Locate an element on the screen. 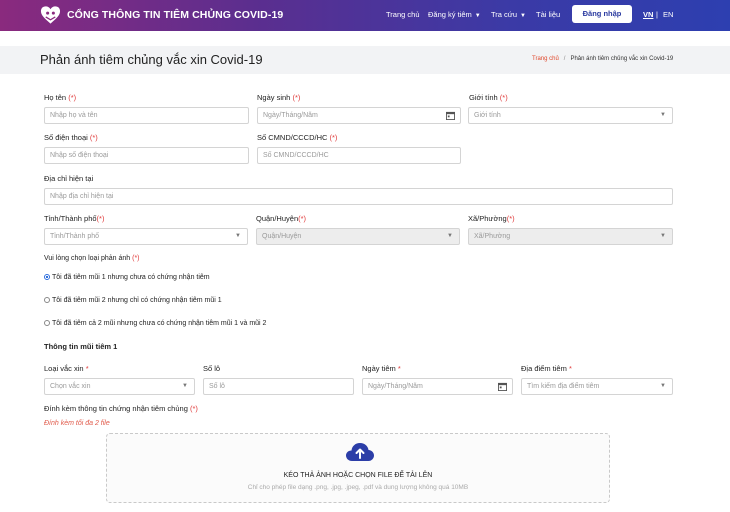 This screenshot has height=512, width=730. attachment-limit-note: Đính kèm tối đa 2 file is located at coordinates (77, 423).